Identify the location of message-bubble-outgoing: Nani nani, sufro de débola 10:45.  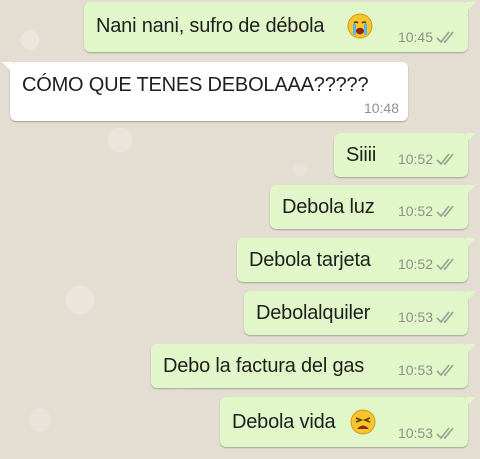
(280, 27).